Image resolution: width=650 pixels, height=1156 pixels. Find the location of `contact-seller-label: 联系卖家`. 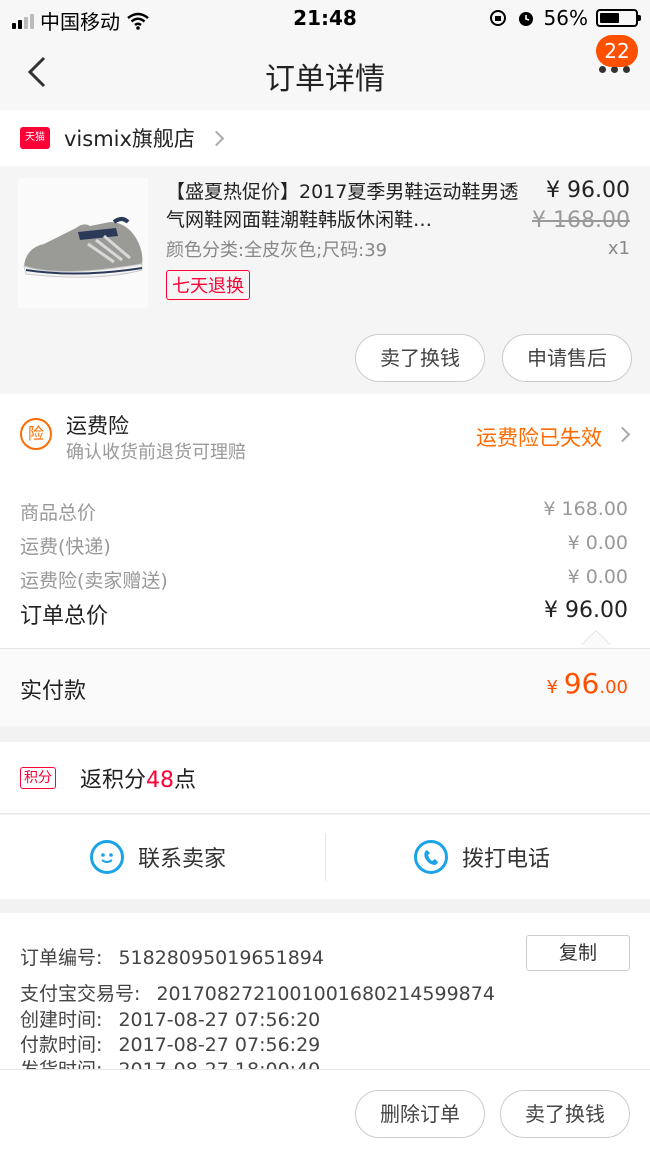

contact-seller-label: 联系卖家 is located at coordinates (182, 859).